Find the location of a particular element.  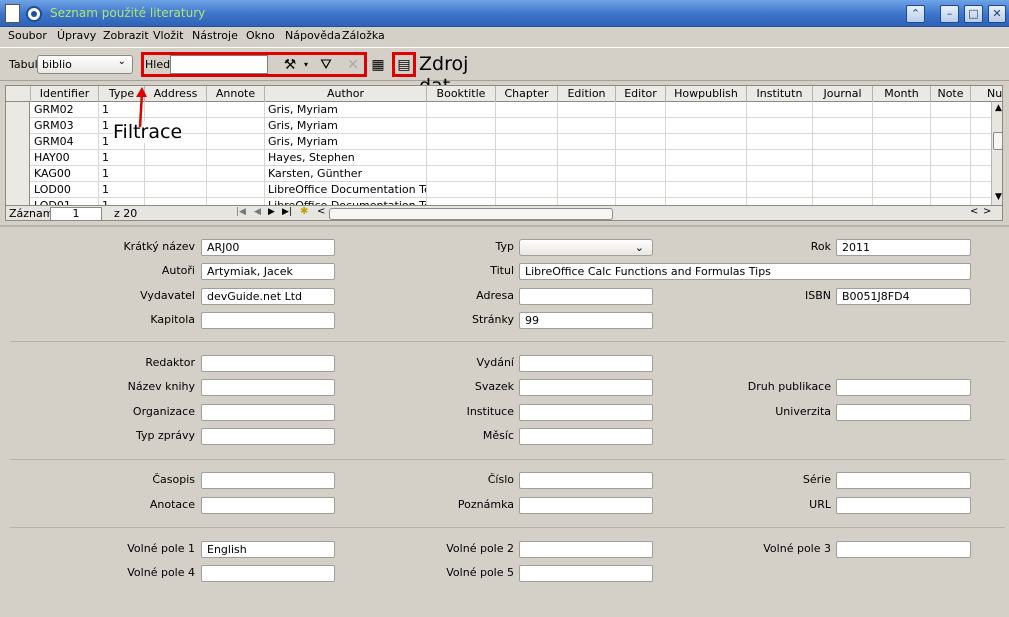

cell-identifier: LOD00 is located at coordinates (65, 190).